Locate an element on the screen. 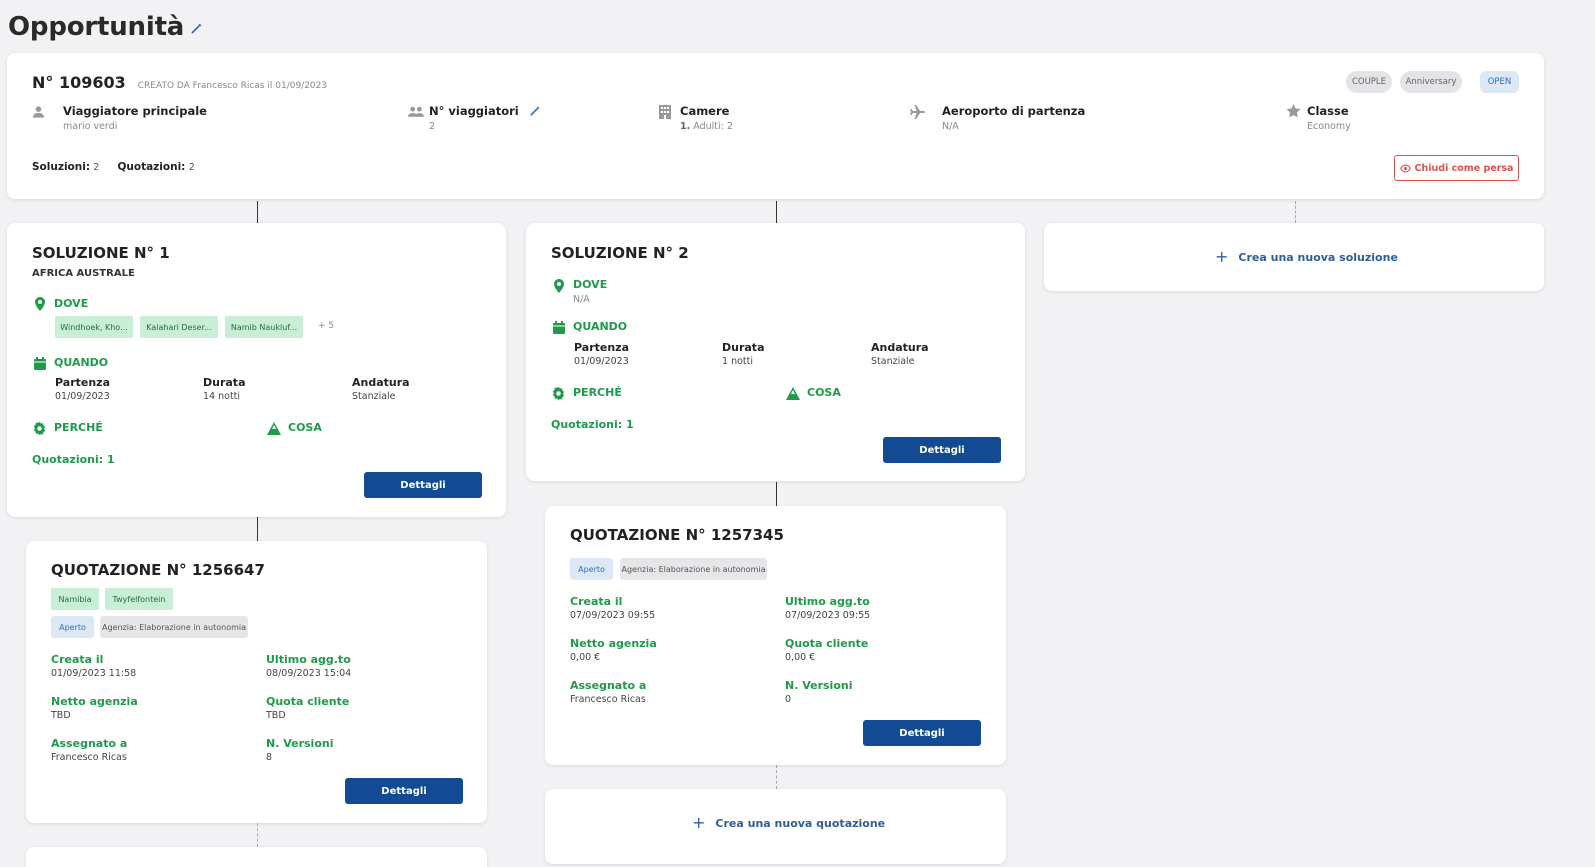 The height and width of the screenshot is (867, 1595). quote-tag: Namibia is located at coordinates (75, 599).